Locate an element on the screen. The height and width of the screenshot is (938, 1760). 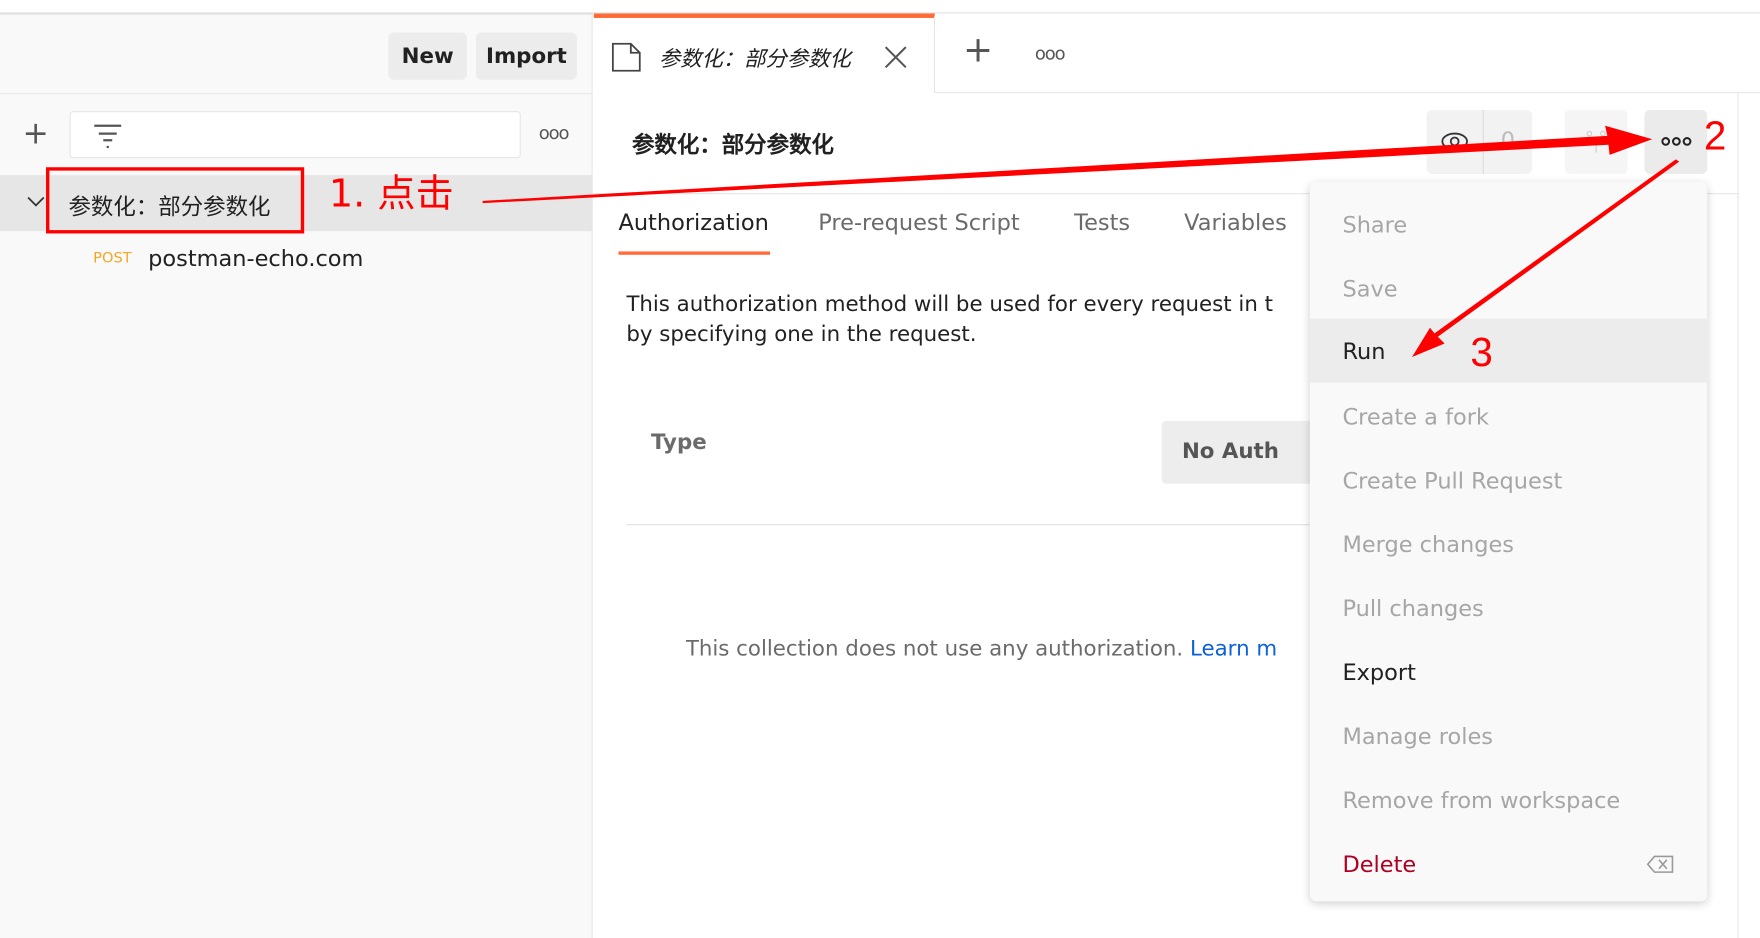
annotation-step3: 3 is located at coordinates (1481, 351).